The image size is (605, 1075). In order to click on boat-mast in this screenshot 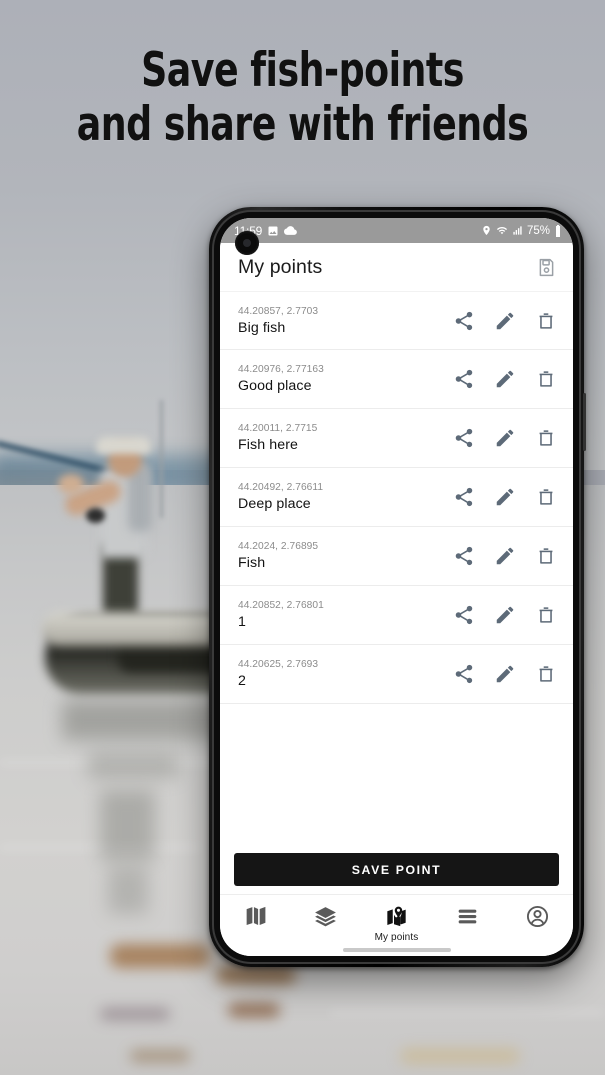, I will do `click(161, 459)`.